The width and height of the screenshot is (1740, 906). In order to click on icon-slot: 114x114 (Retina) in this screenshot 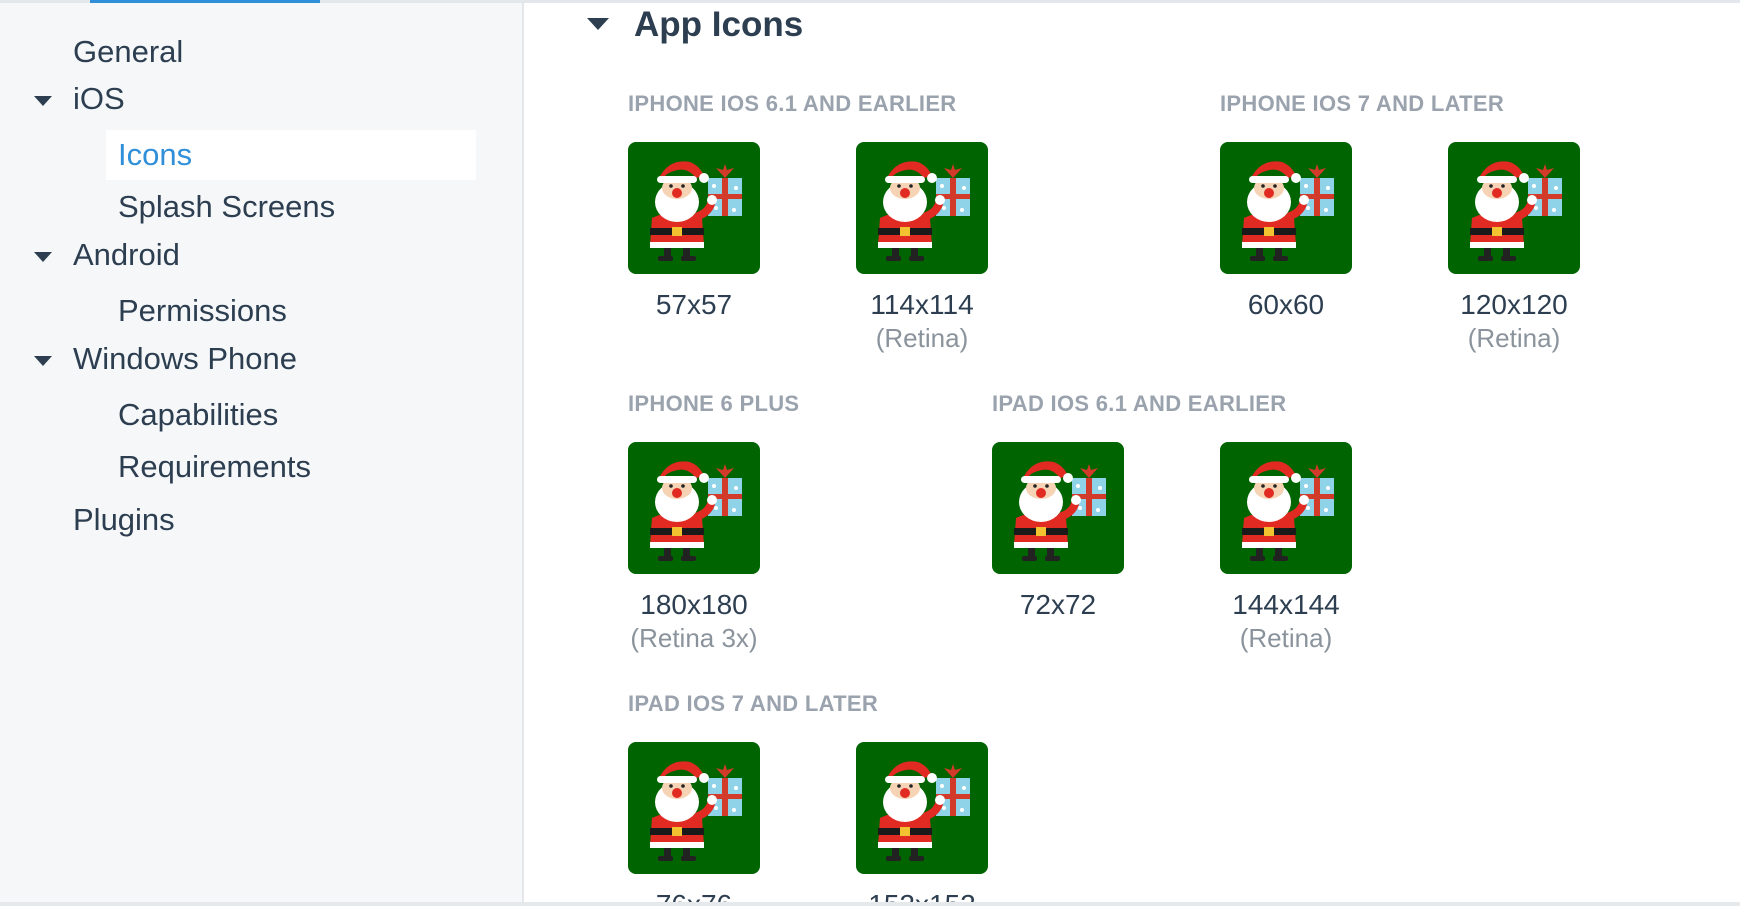, I will do `click(922, 248)`.